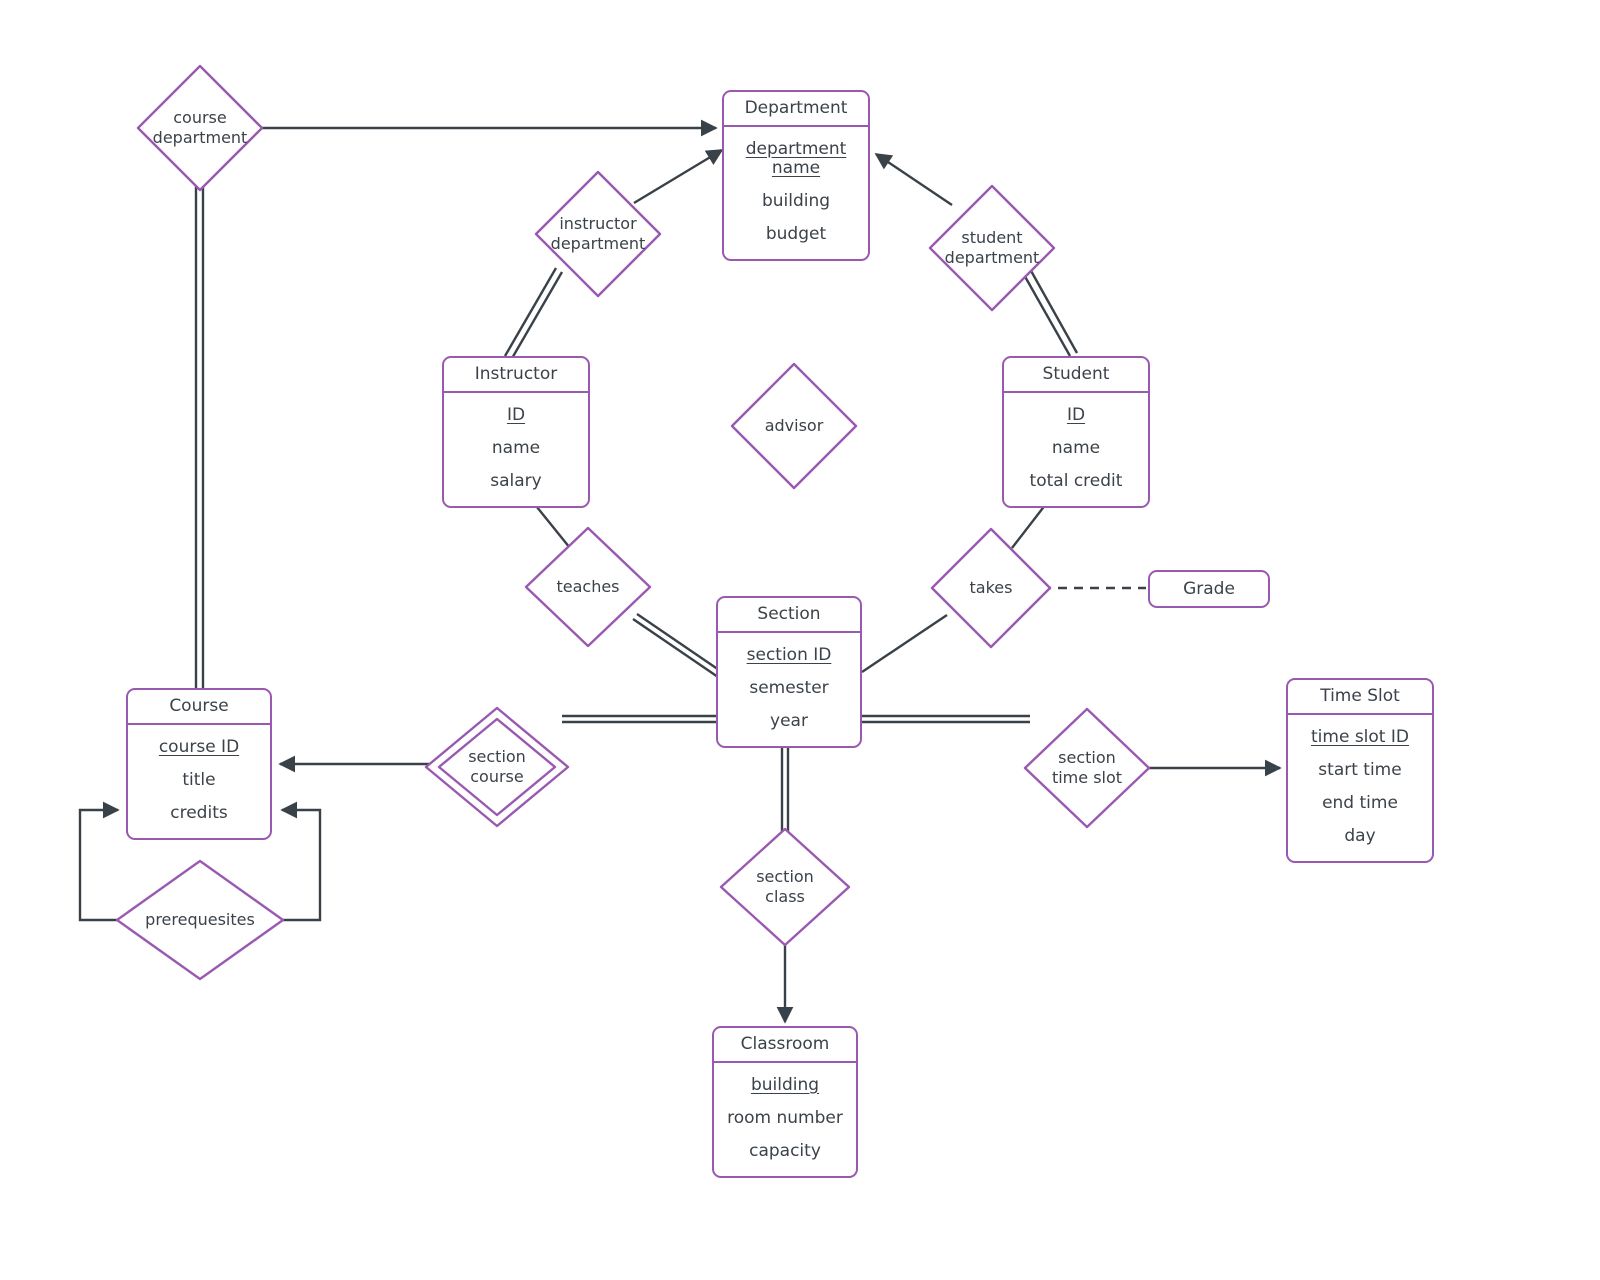 Image resolution: width=1600 pixels, height=1280 pixels. What do you see at coordinates (199, 746) in the screenshot?
I see `attribute-course-id: course ID` at bounding box center [199, 746].